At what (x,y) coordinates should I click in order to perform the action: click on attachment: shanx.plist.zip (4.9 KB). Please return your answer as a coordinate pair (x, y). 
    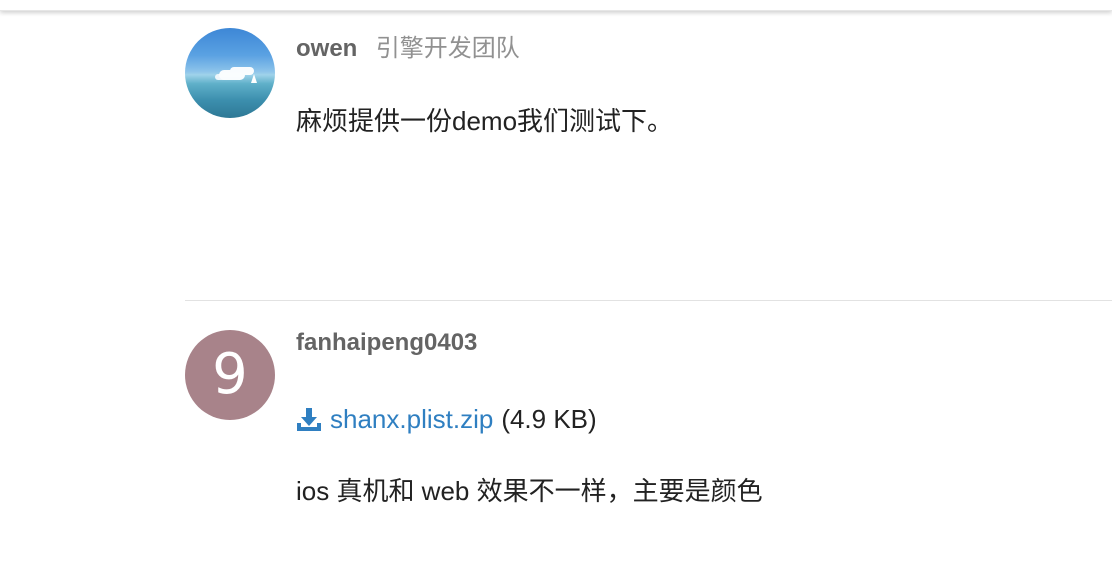
    Looking at the image, I should click on (446, 419).